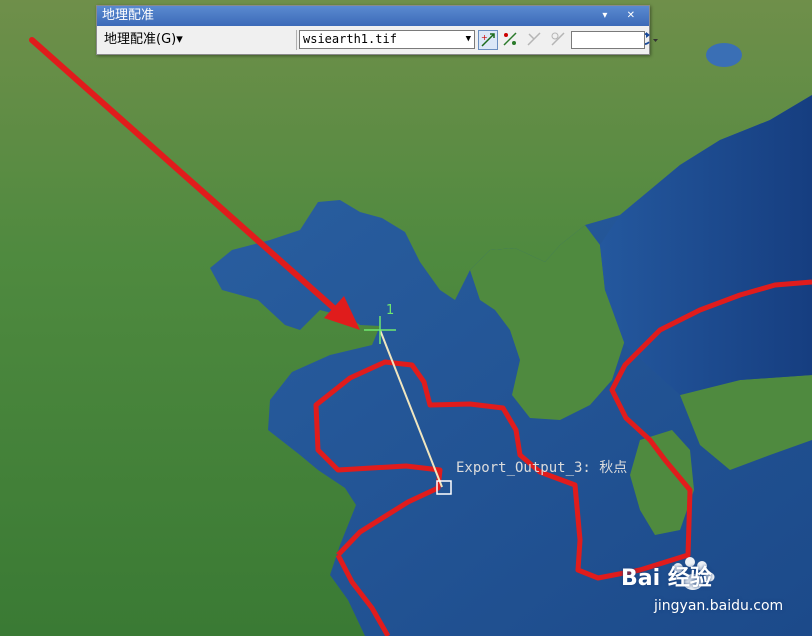  I want to click on layer-dropdown: wsiearth1.tif ▼, so click(387, 39).